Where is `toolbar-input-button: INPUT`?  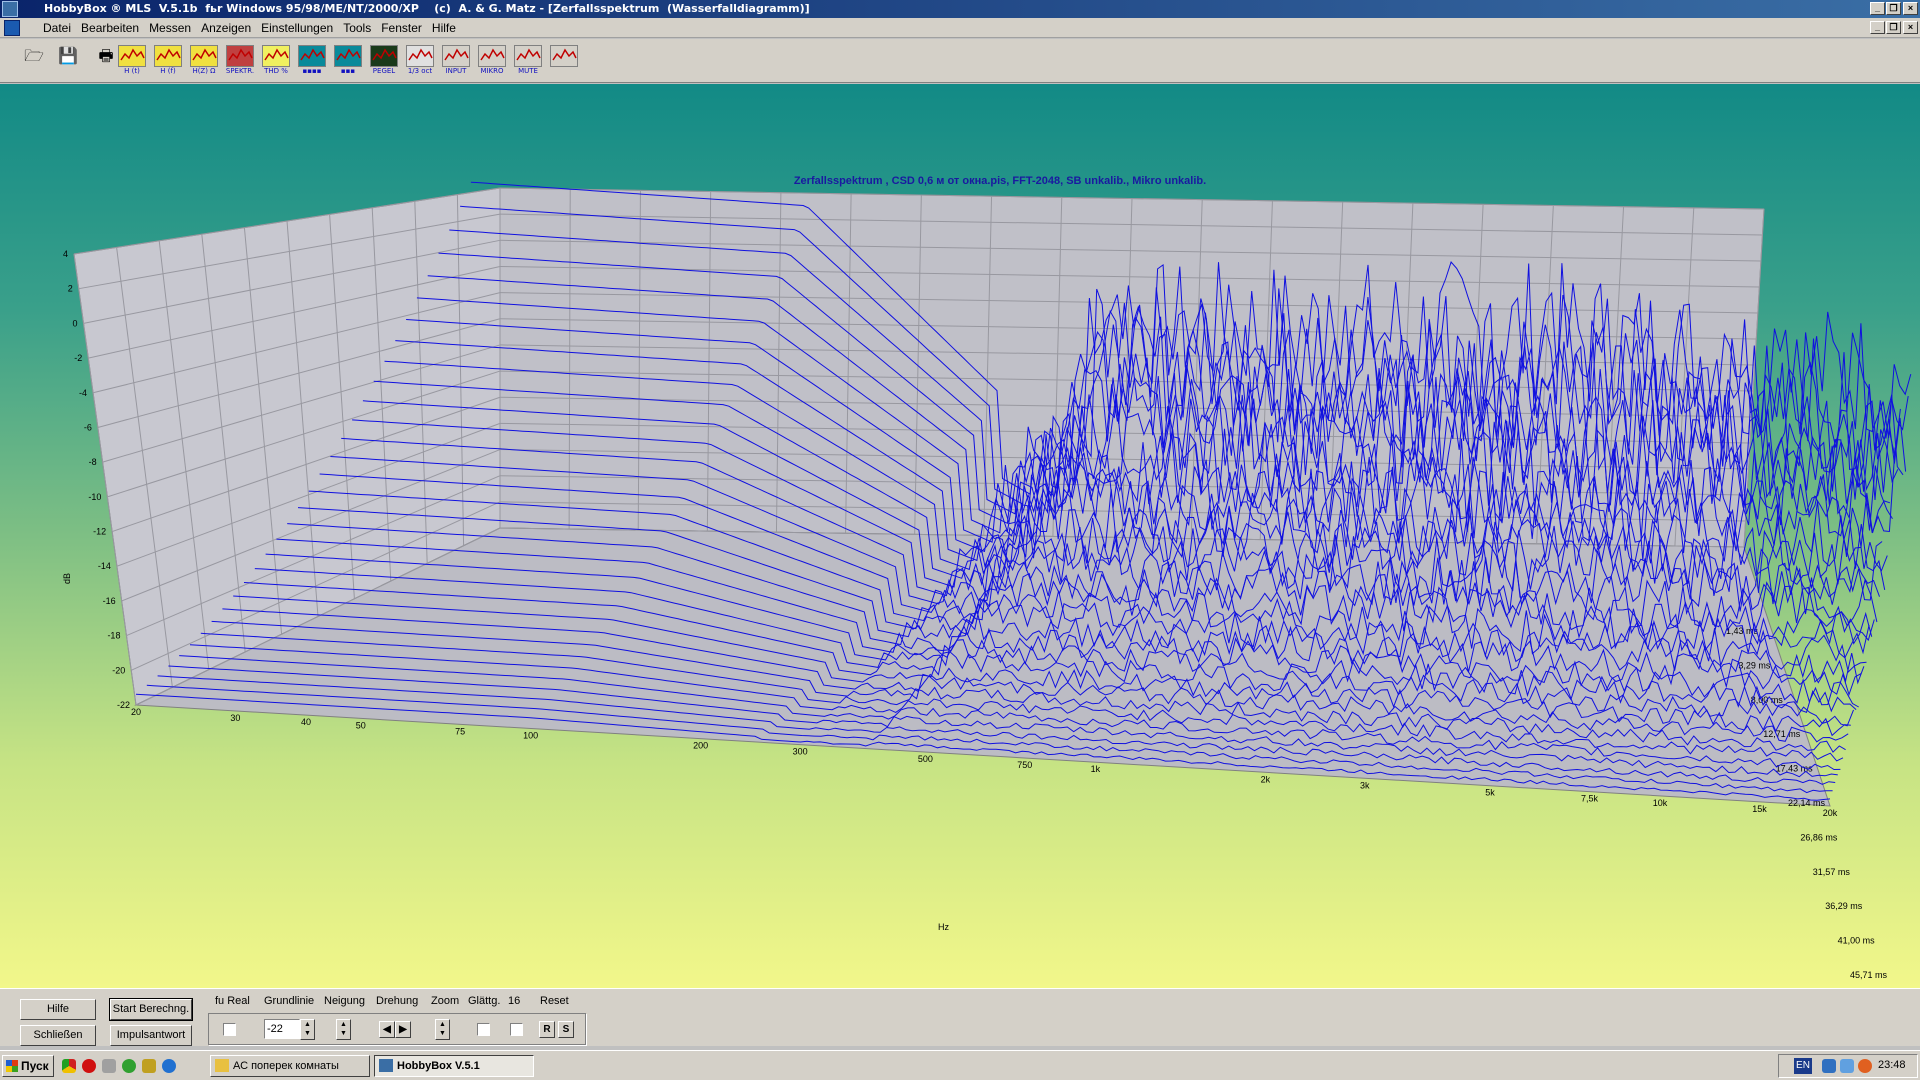 toolbar-input-button: INPUT is located at coordinates (456, 62).